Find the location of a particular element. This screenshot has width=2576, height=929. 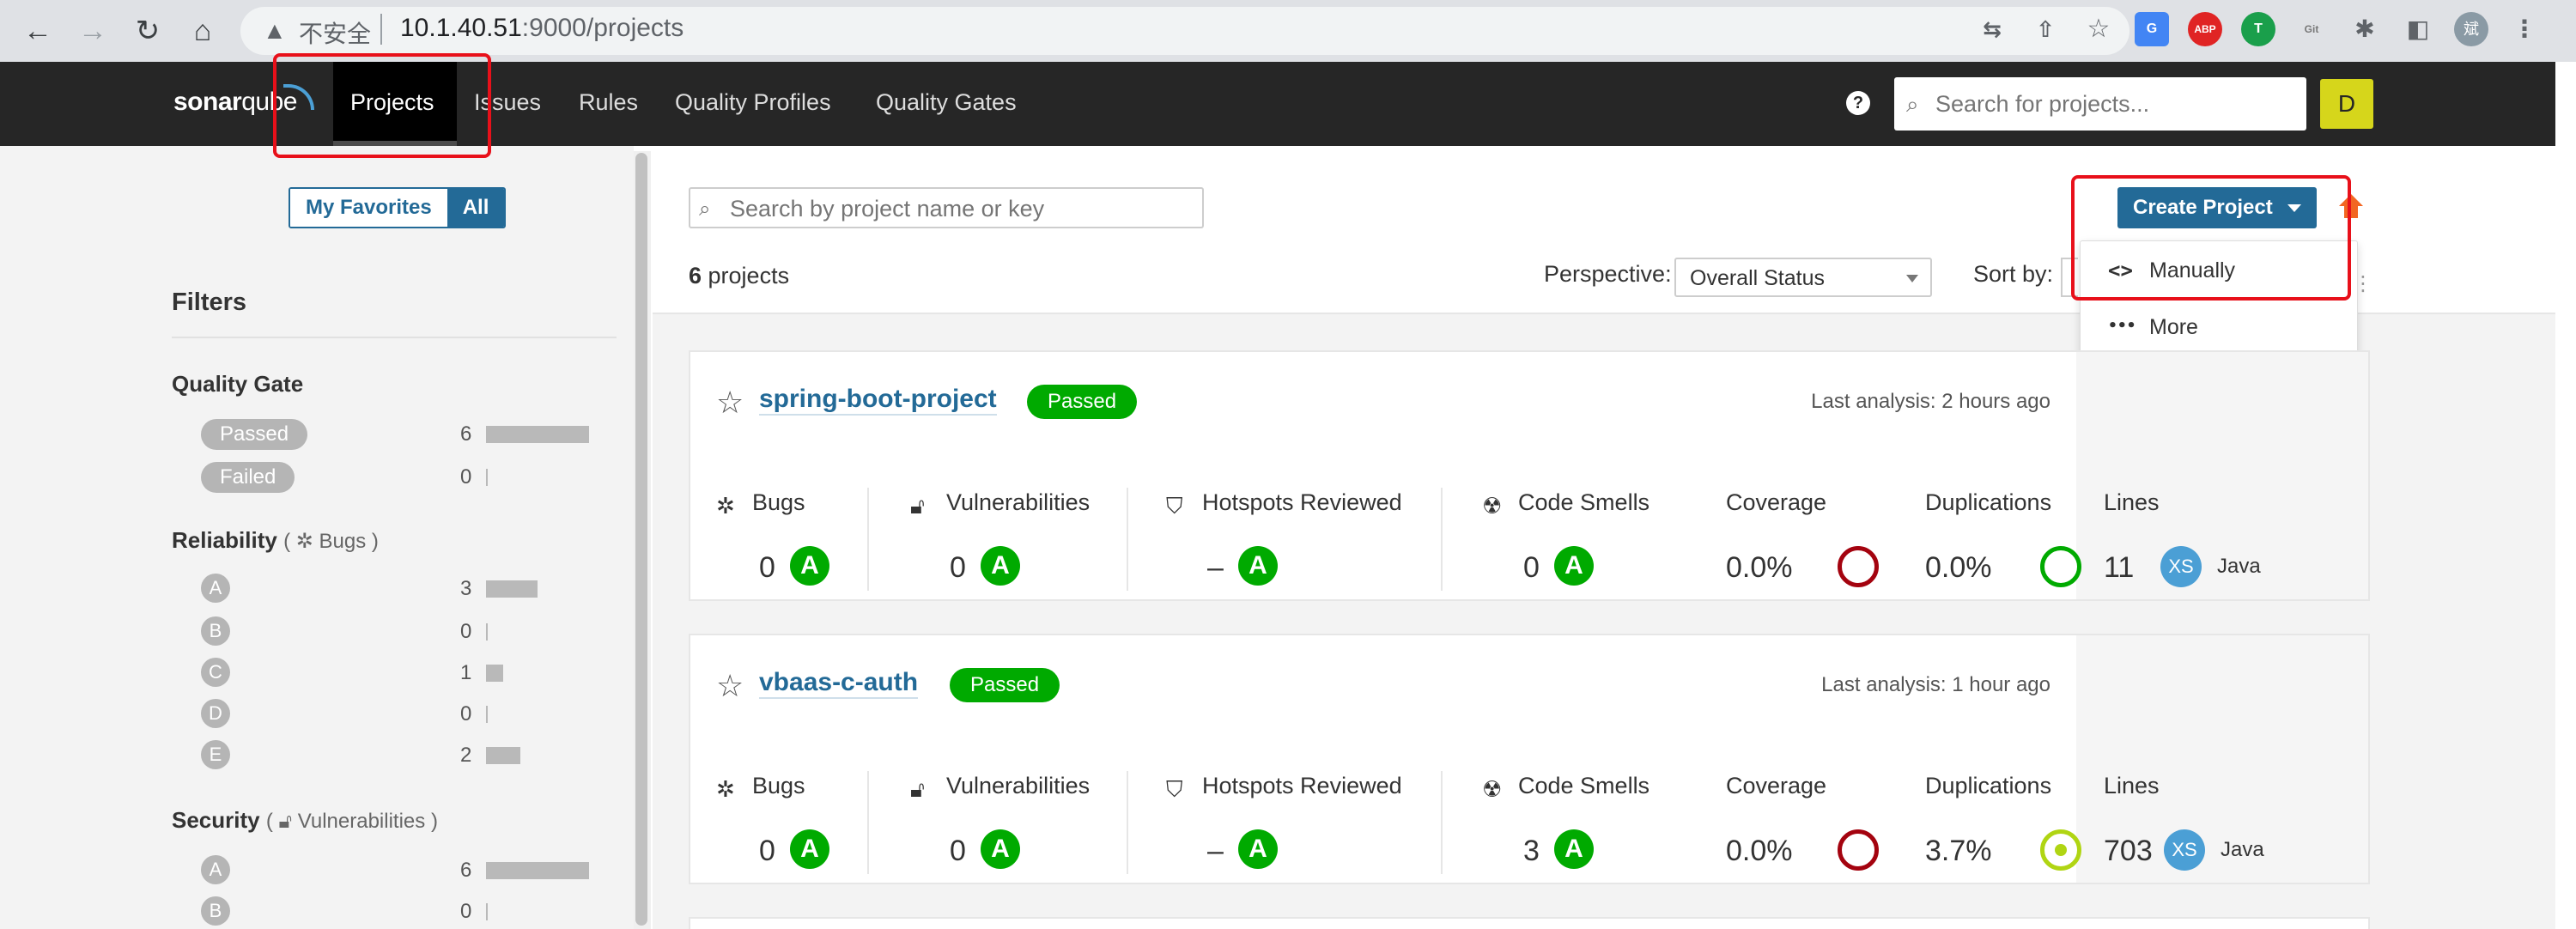

puzzle-icon: ✱ is located at coordinates (2365, 29).